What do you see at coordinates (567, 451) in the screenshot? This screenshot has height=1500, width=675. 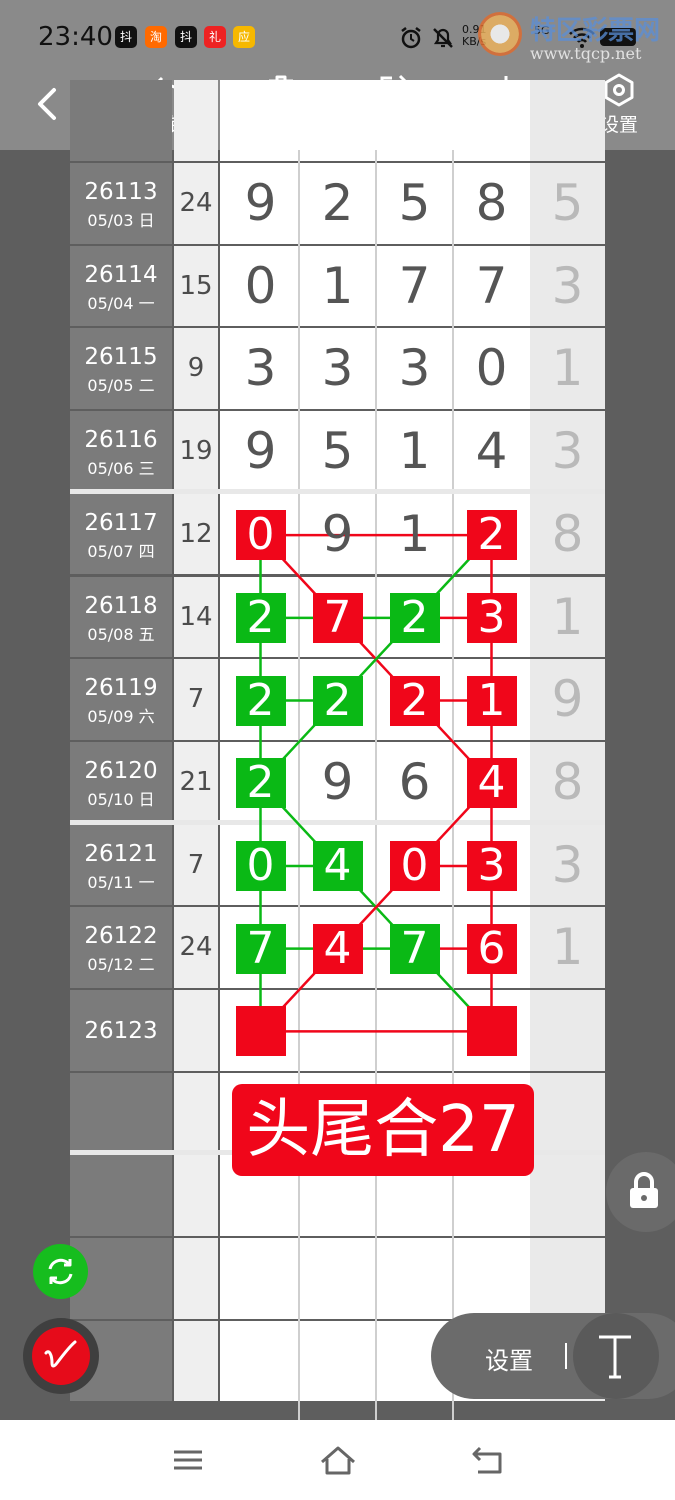 I see `tail-digit: 3` at bounding box center [567, 451].